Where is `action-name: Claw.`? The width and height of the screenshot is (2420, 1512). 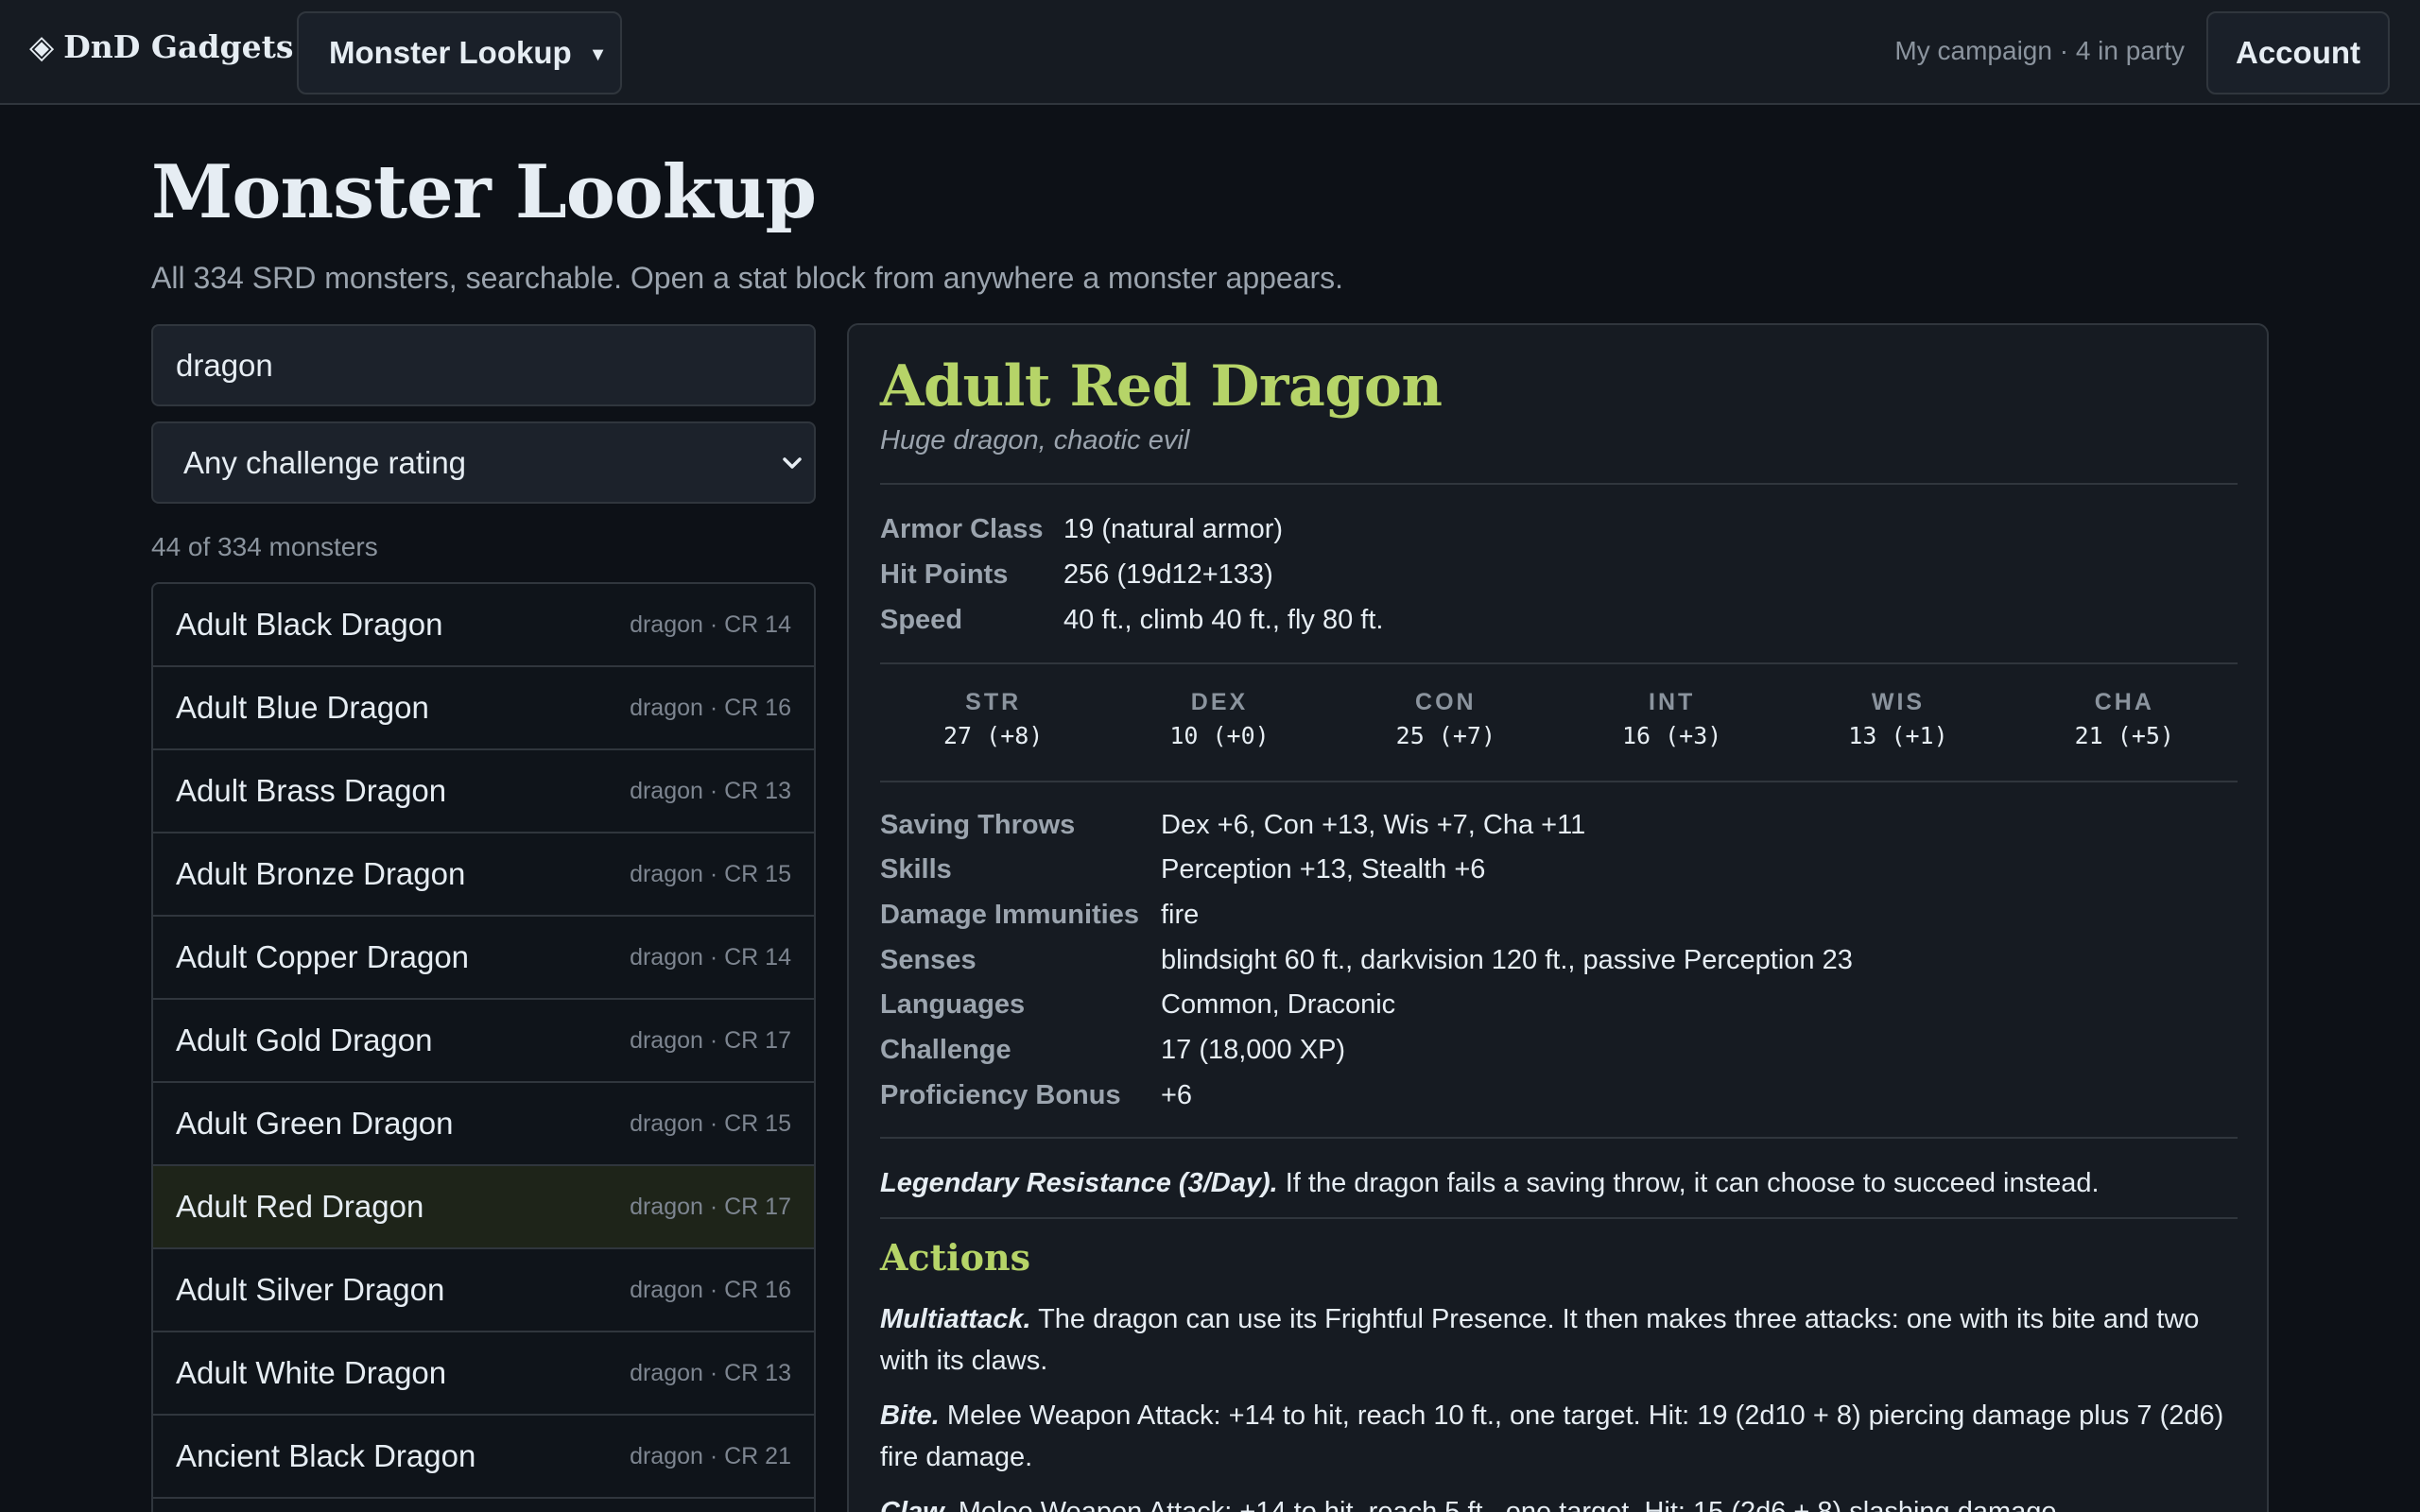 action-name: Claw. is located at coordinates (915, 1504).